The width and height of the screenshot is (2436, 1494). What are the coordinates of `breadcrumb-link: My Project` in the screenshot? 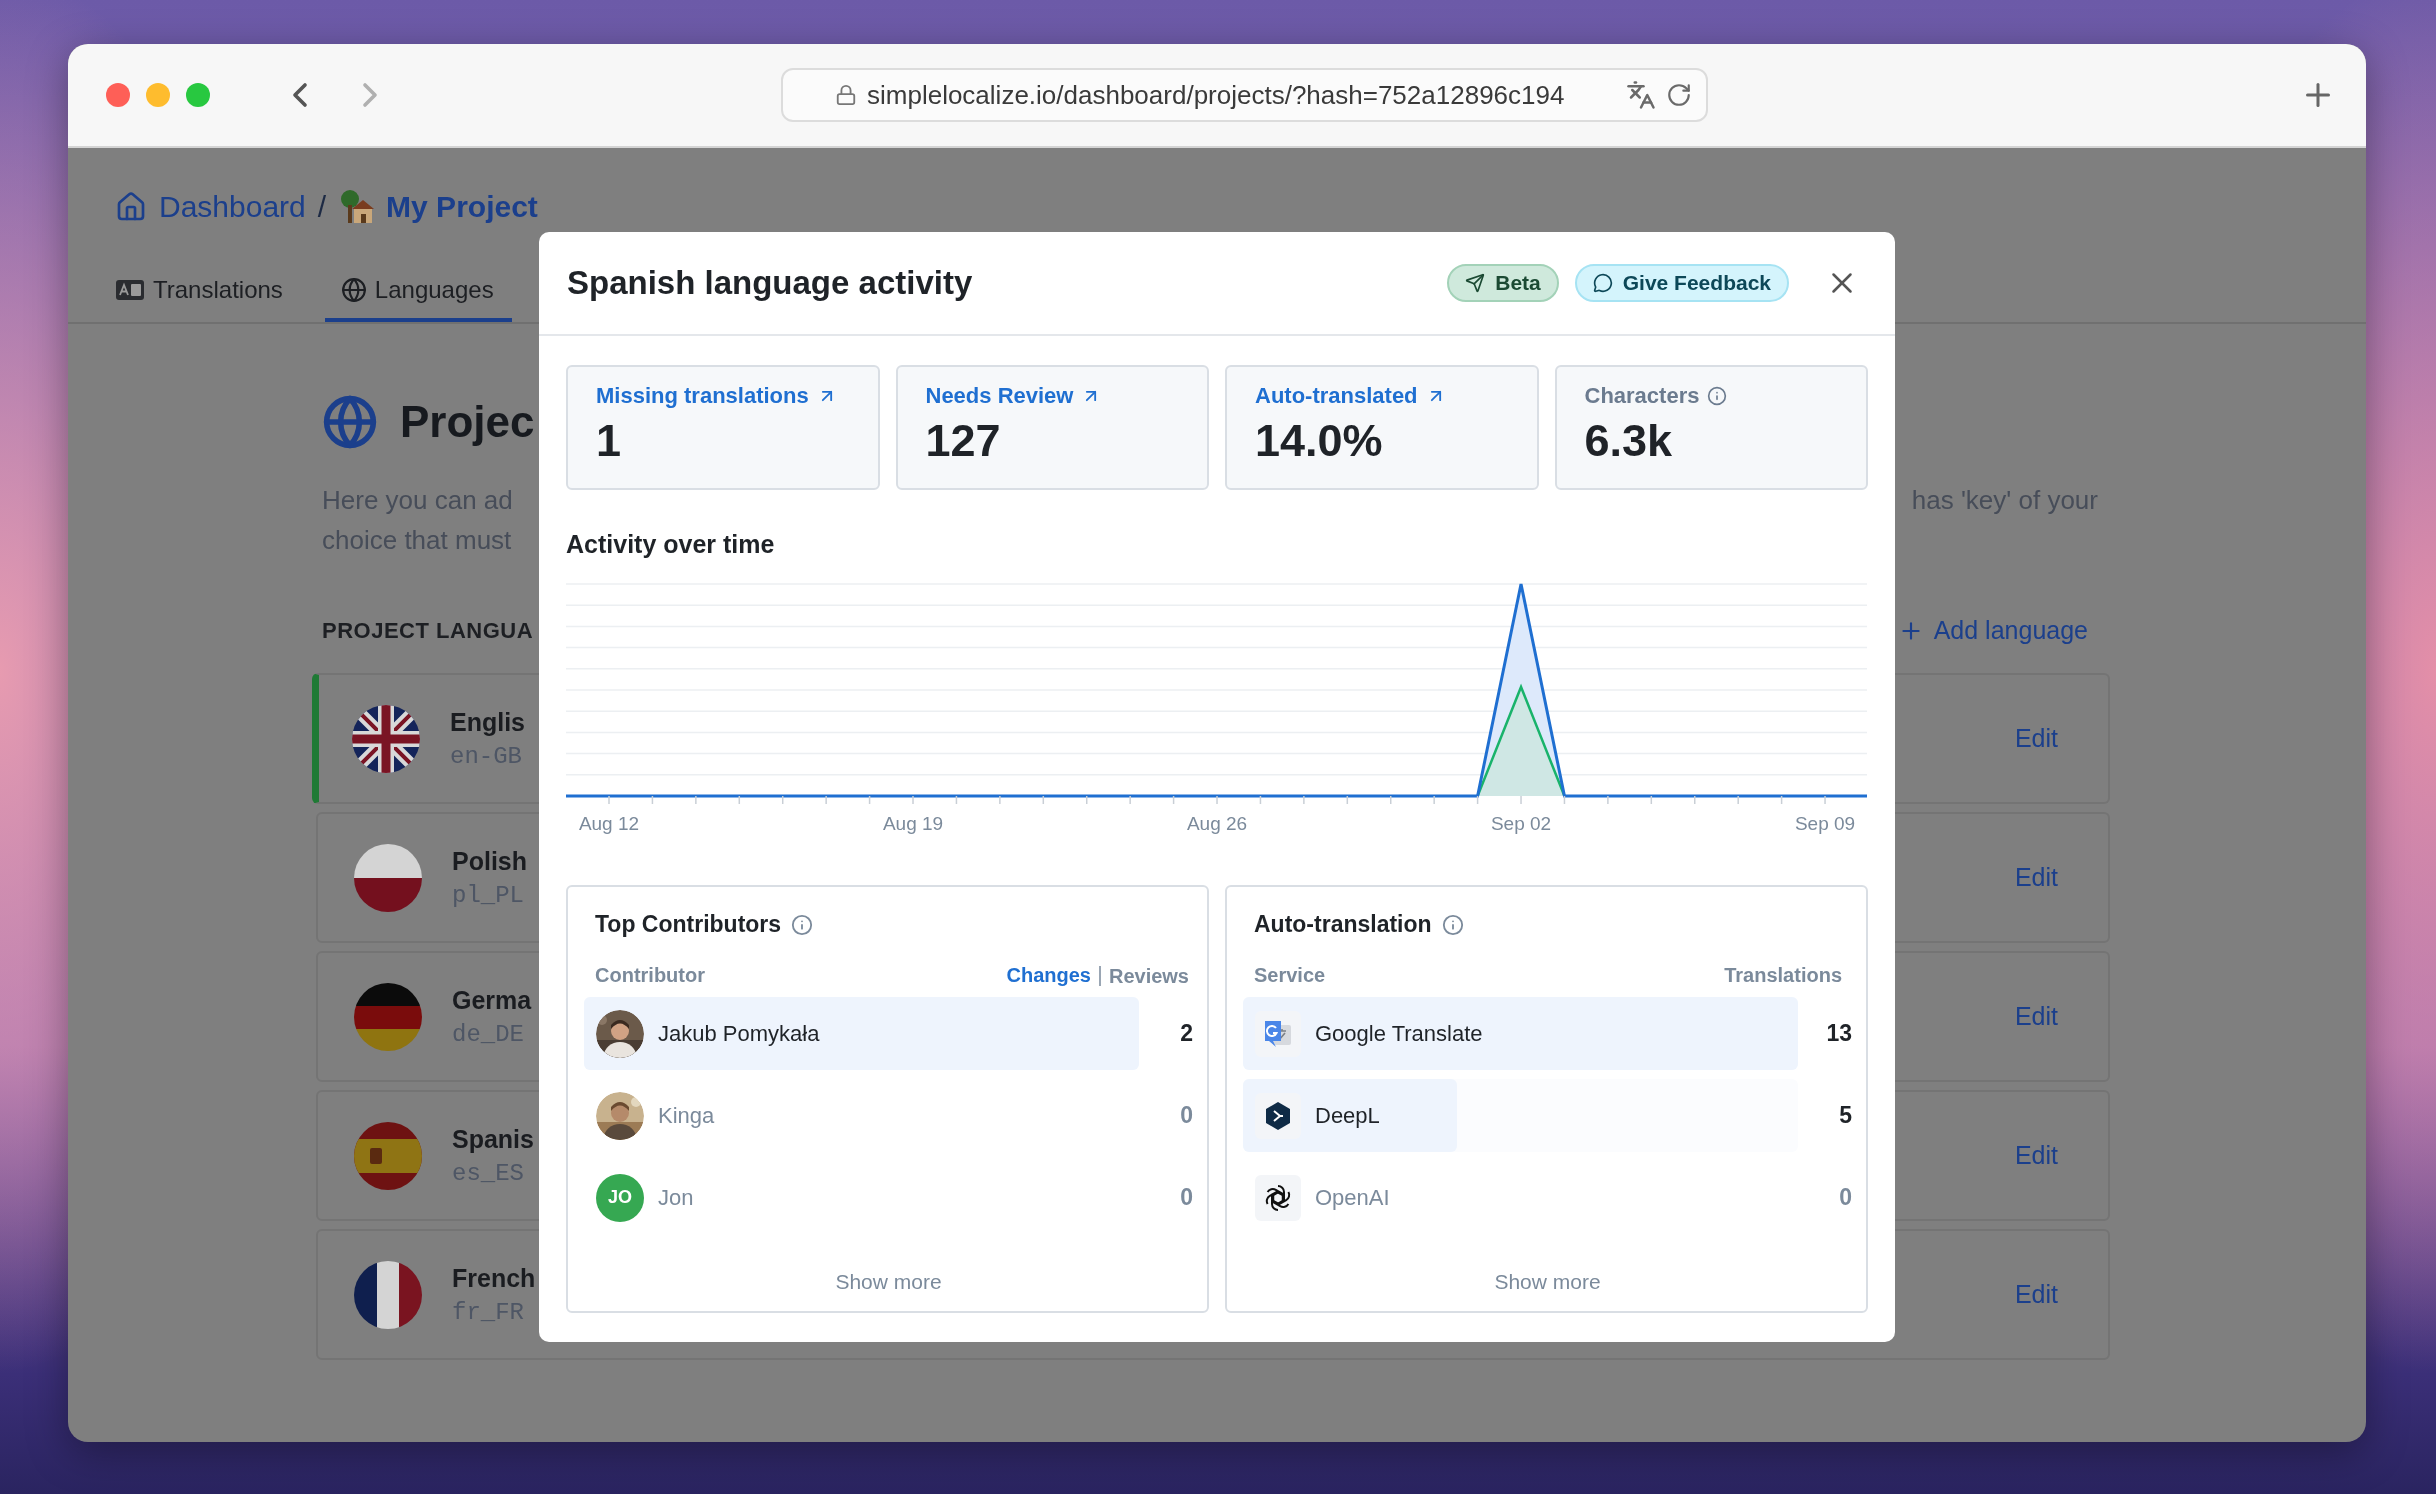 It's located at (462, 207).